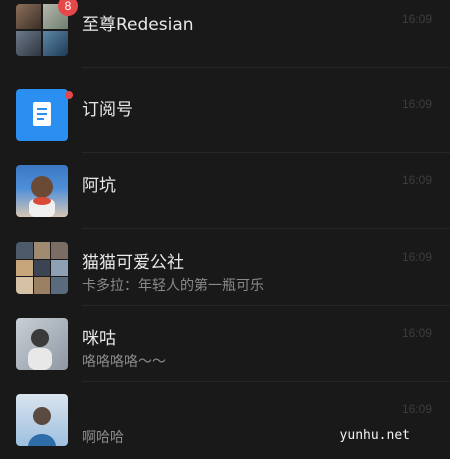  I want to click on group-avatar, so click(42, 268).